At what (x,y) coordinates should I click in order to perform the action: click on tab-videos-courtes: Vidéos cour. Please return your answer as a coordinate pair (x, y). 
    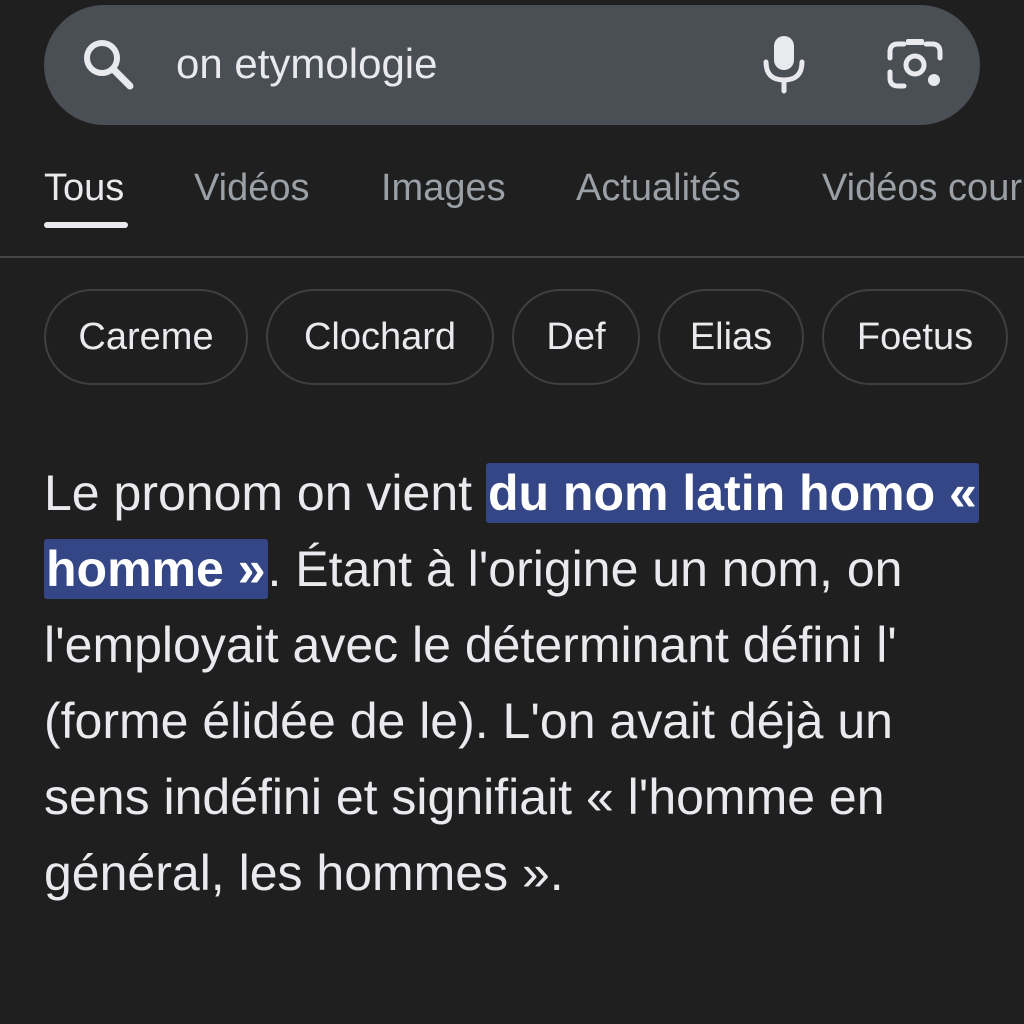
    Looking at the image, I should click on (922, 188).